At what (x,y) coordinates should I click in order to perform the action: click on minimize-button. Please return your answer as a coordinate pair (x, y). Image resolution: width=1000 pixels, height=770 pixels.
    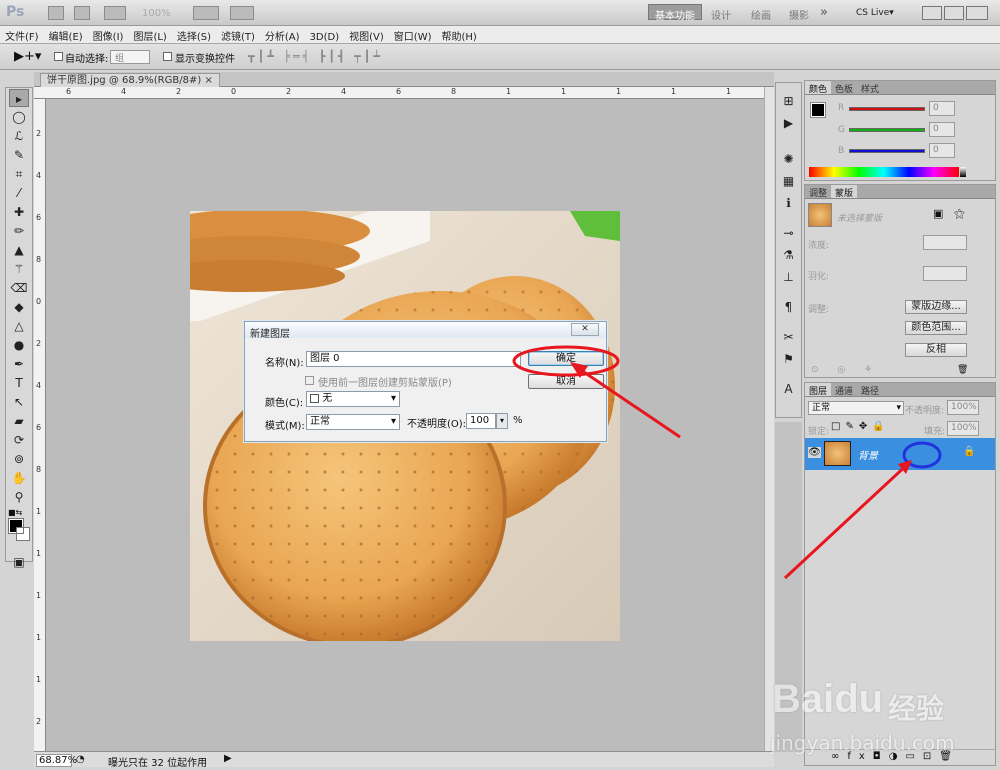
    Looking at the image, I should click on (932, 13).